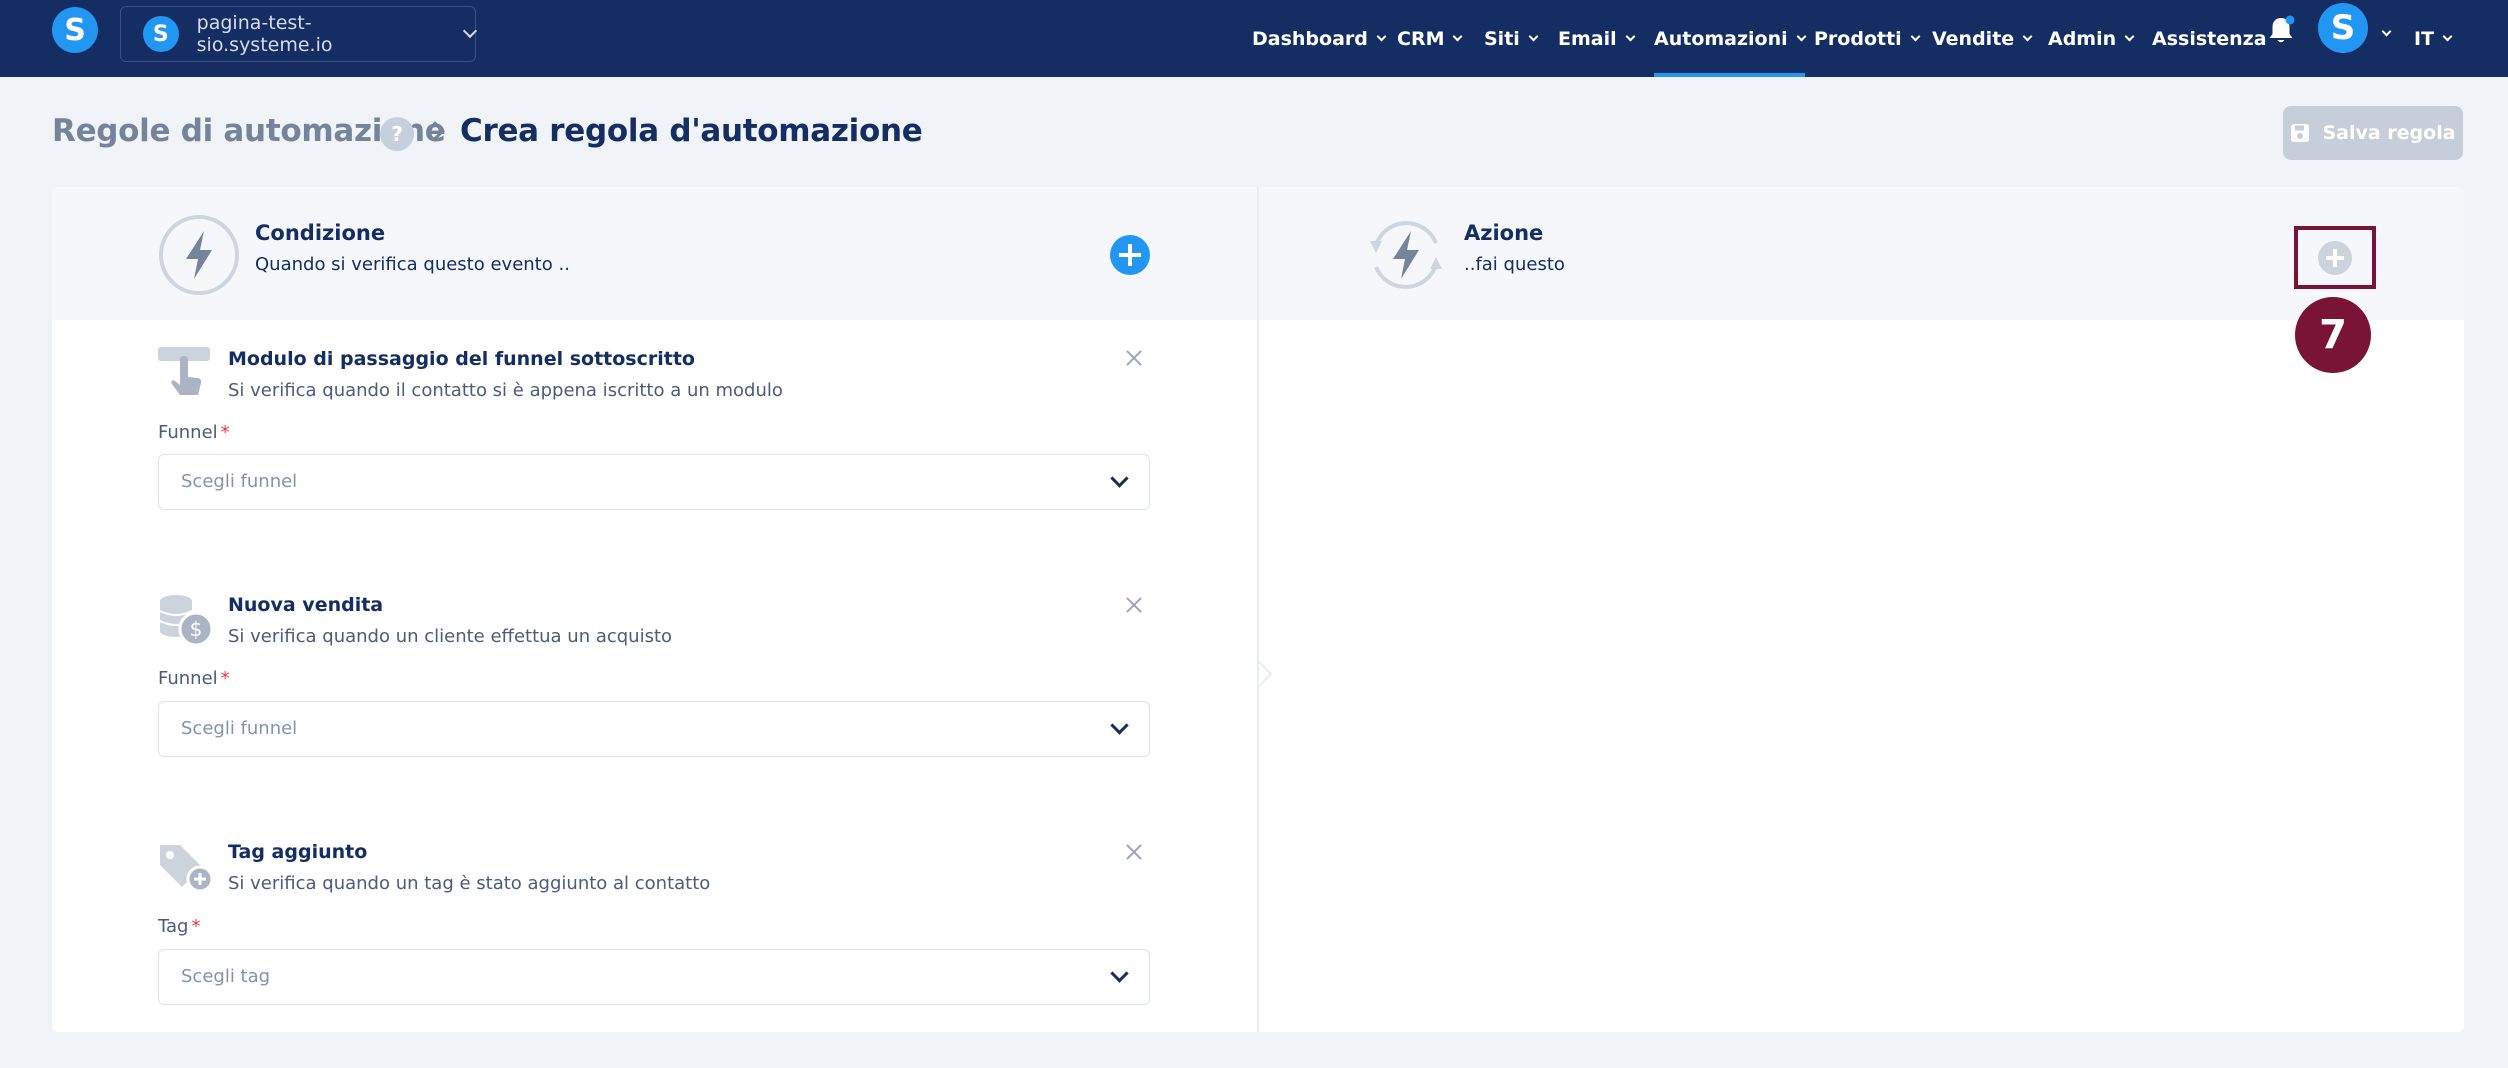 Image resolution: width=2508 pixels, height=1068 pixels. What do you see at coordinates (184, 371) in the screenshot?
I see `funnel-form-click-icon` at bounding box center [184, 371].